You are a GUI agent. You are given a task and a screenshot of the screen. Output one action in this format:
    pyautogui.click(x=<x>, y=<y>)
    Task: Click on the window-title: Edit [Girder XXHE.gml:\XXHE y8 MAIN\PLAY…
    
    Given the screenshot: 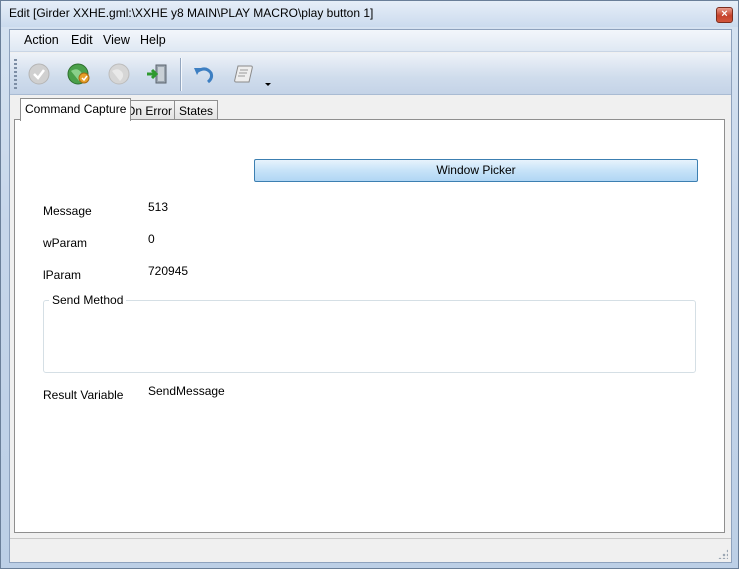 What is the action you would take?
    pyautogui.click(x=191, y=13)
    